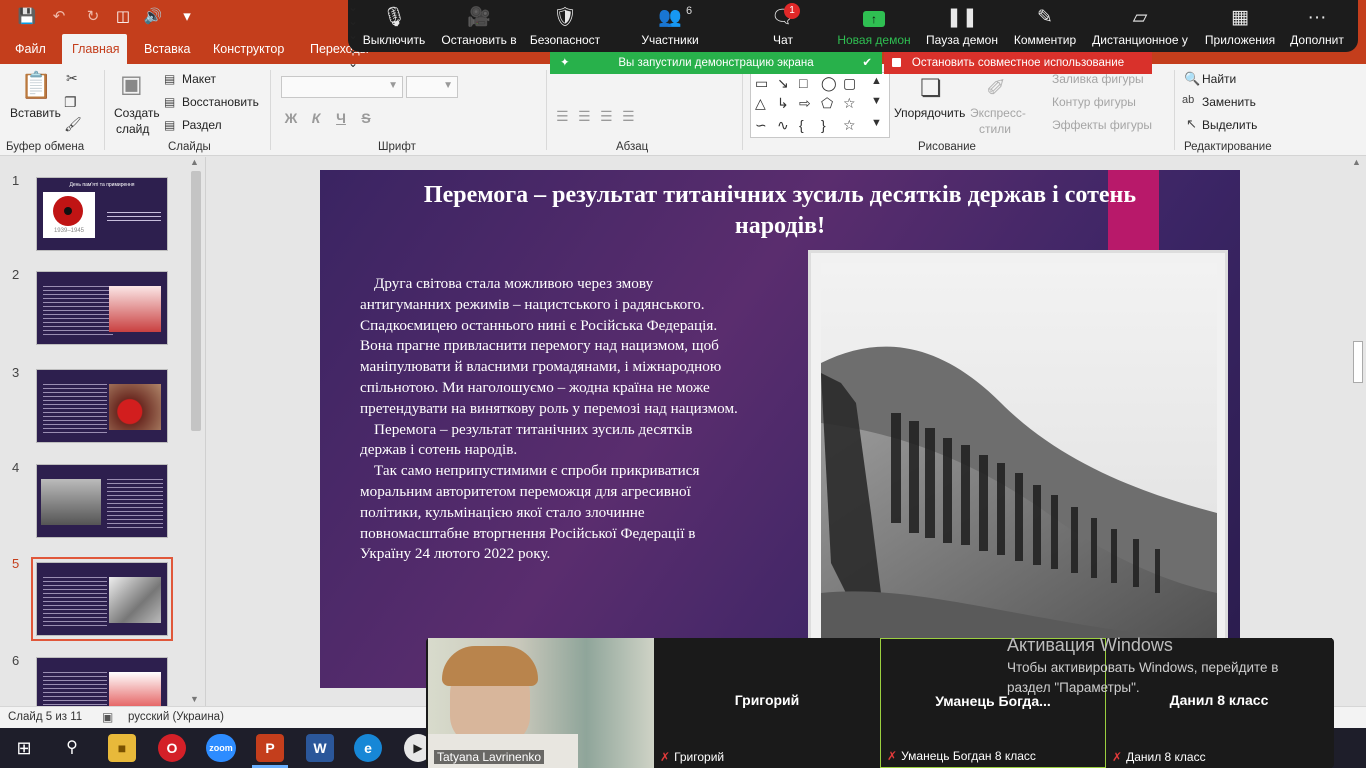 The image size is (1366, 768). I want to click on powerpoint-icon: P, so click(270, 748).